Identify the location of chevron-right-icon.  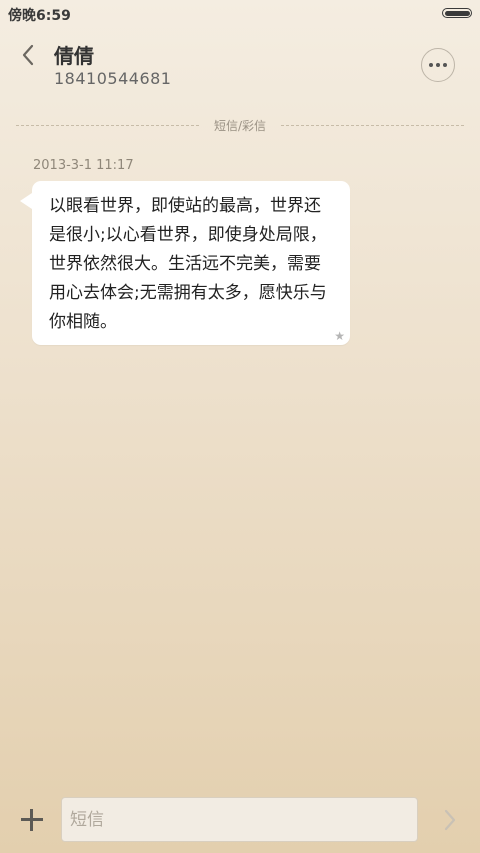
(450, 820).